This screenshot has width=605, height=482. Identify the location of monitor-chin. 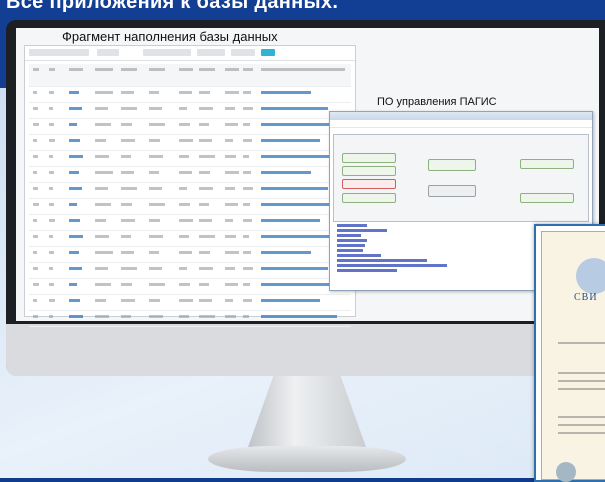
(305, 350).